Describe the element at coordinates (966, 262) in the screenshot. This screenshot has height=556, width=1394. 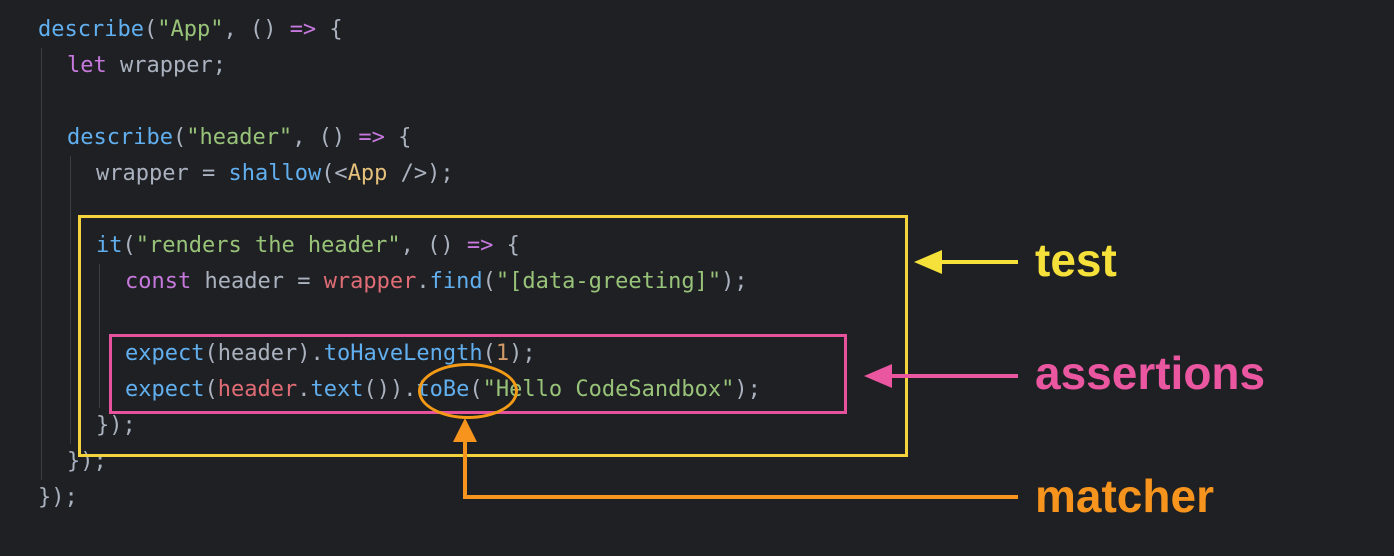
I see `test-arrow` at that location.